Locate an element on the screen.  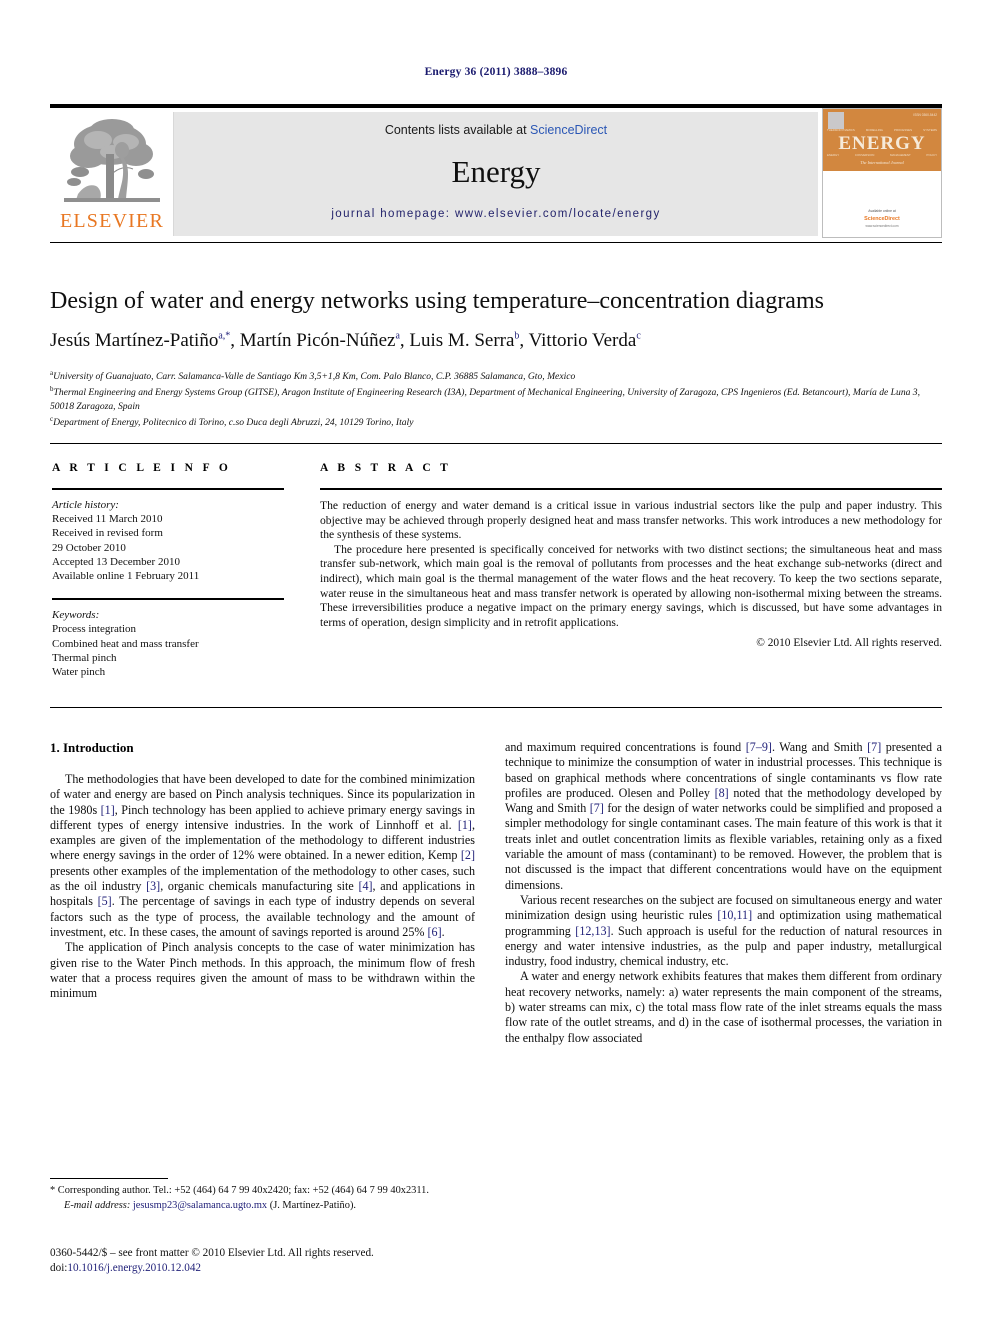
citation-ref: [3] is located at coordinates (153, 886).